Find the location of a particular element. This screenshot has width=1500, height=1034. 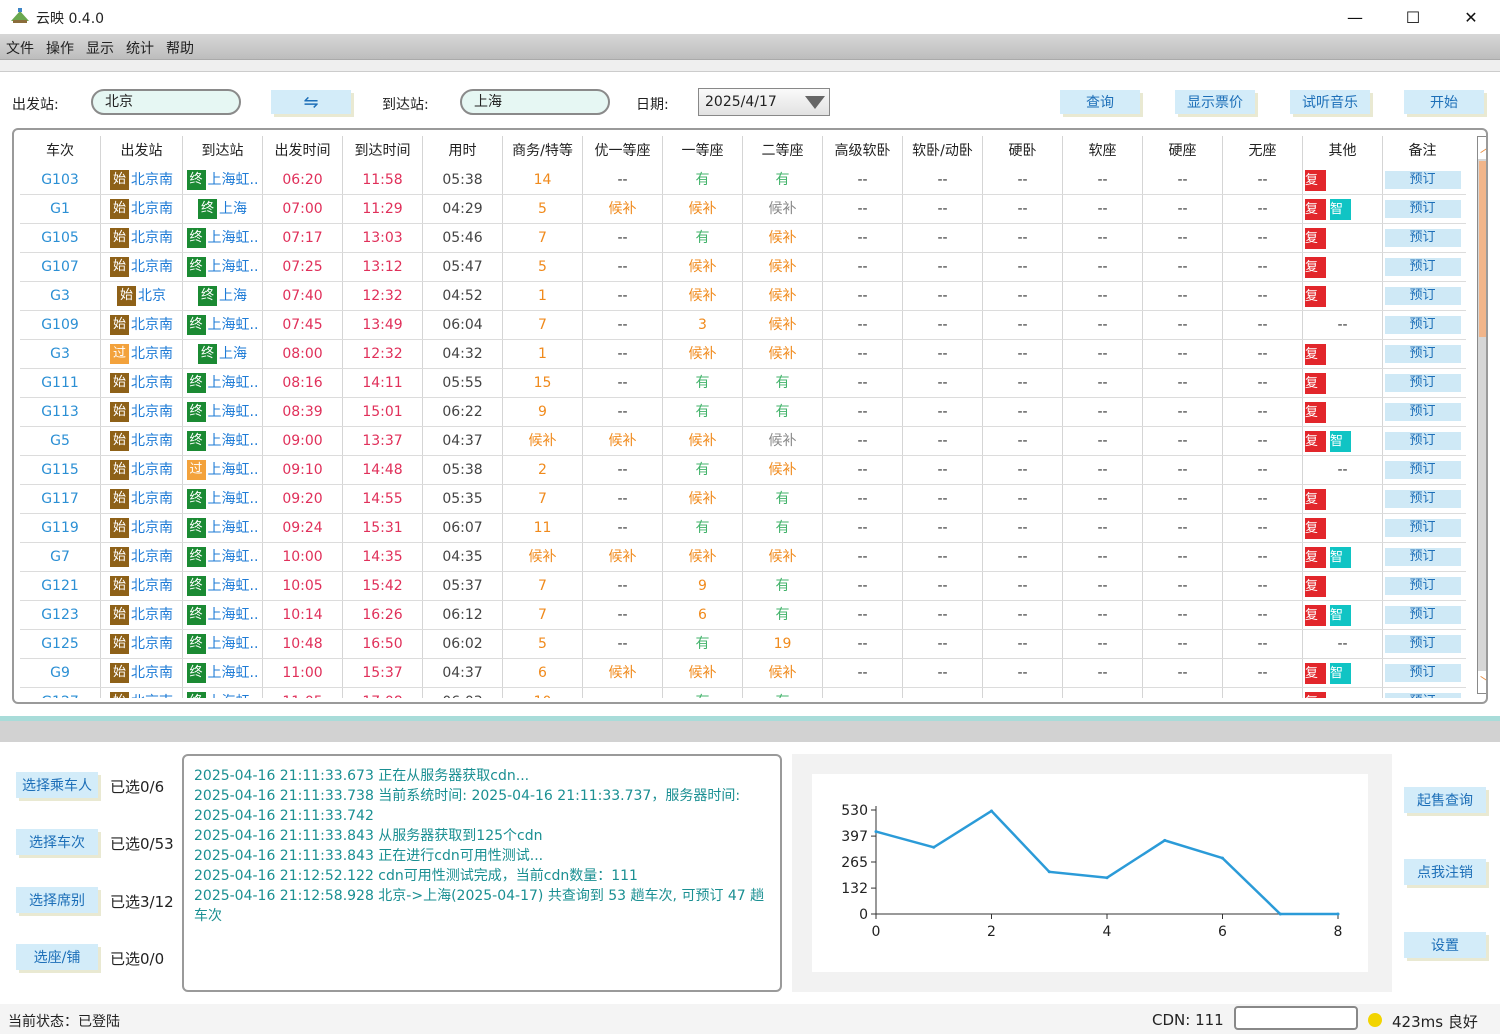

train-number-cell: G103 is located at coordinates (60, 180).